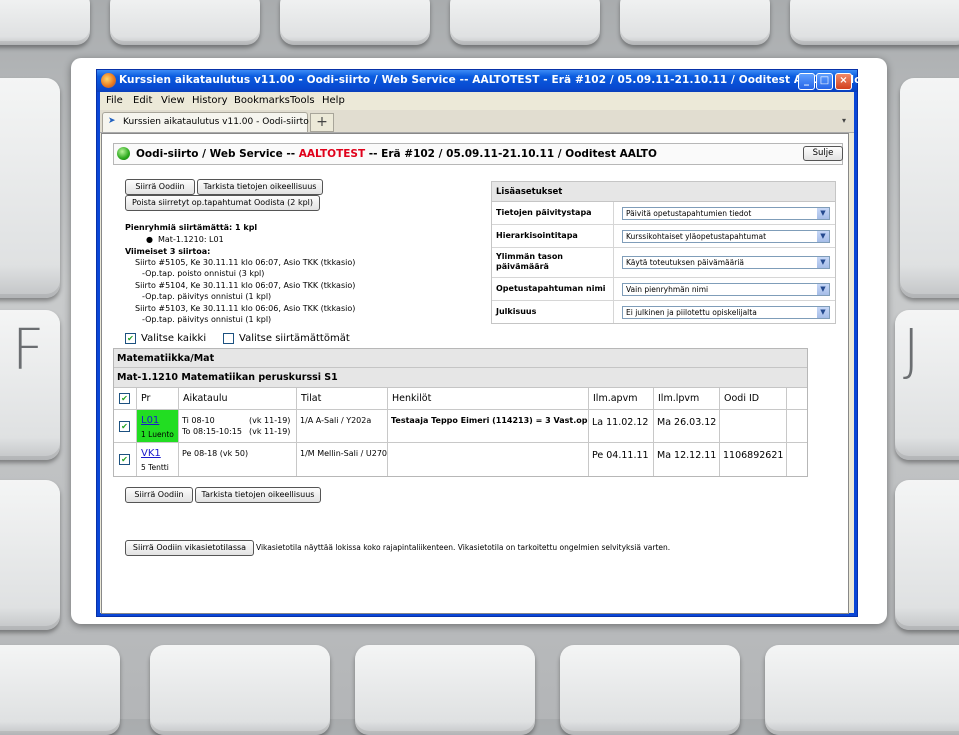 The image size is (959, 735). I want to click on menu-help: Help, so click(333, 100).